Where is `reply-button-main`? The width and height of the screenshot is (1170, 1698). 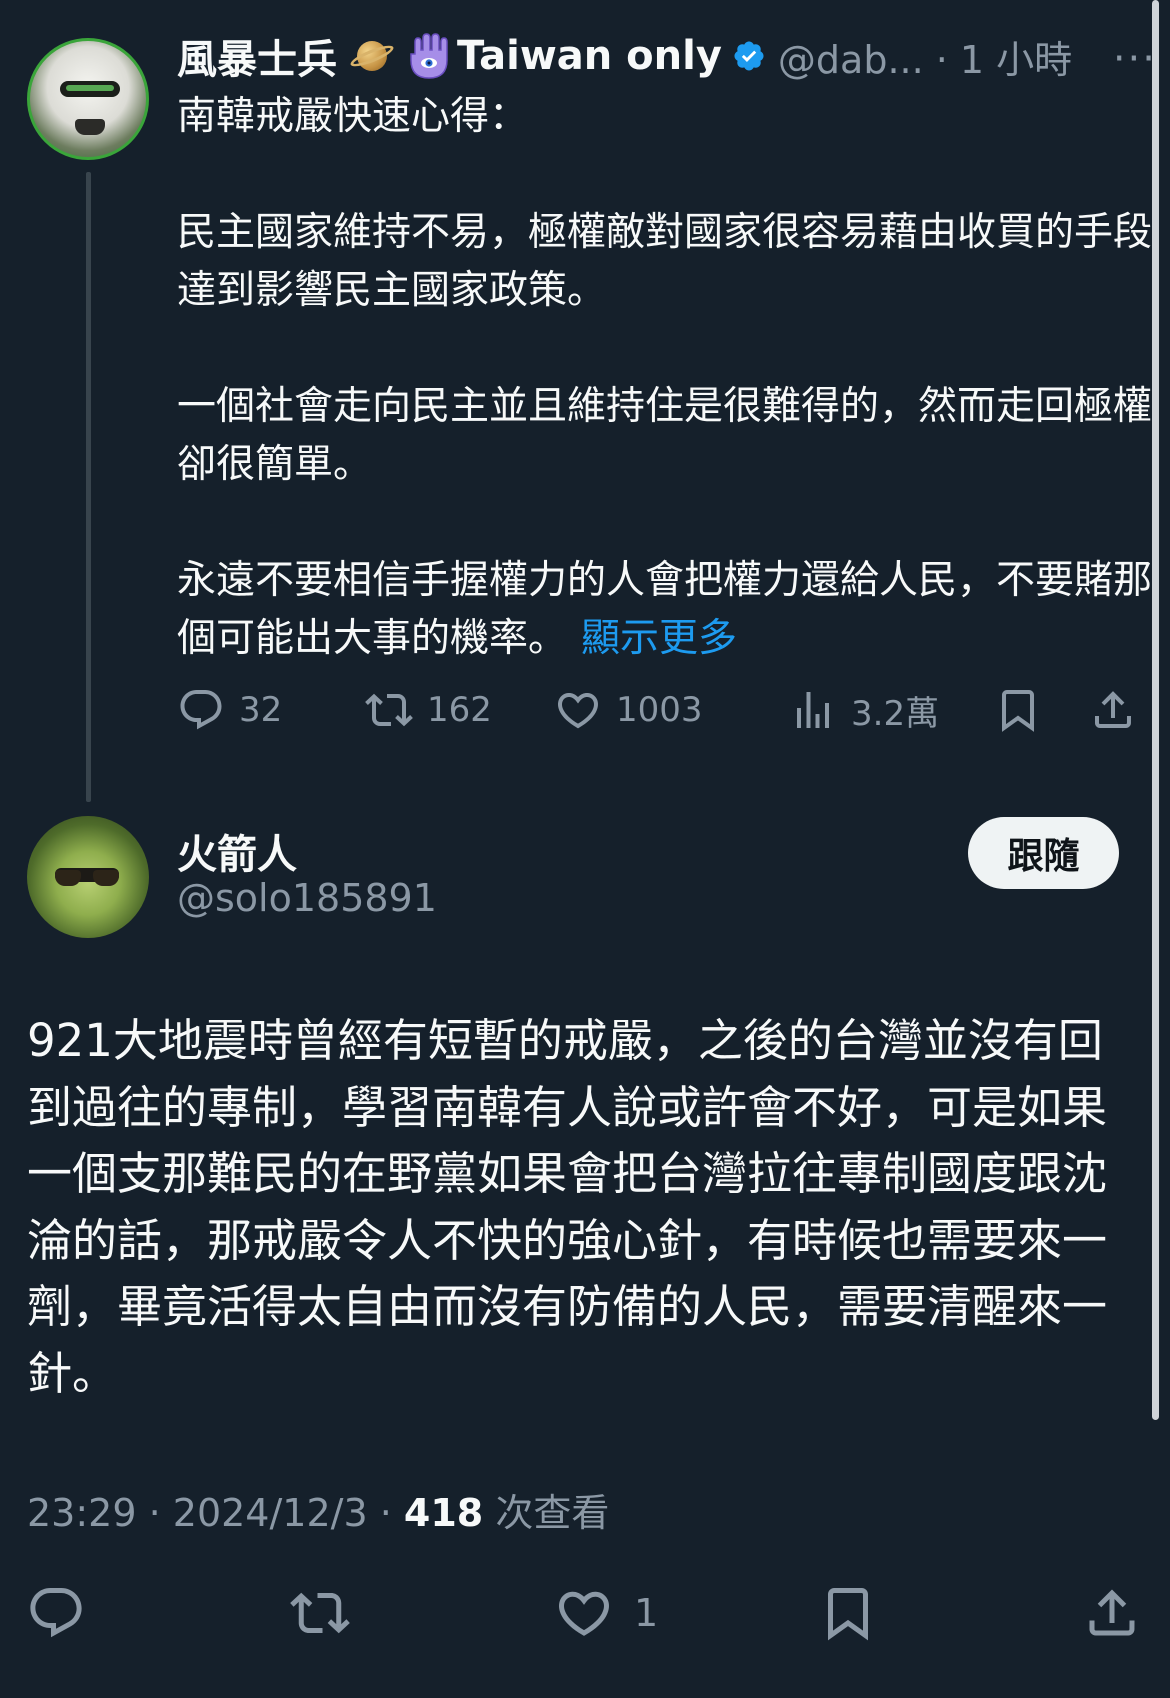 reply-button-main is located at coordinates (56, 1613).